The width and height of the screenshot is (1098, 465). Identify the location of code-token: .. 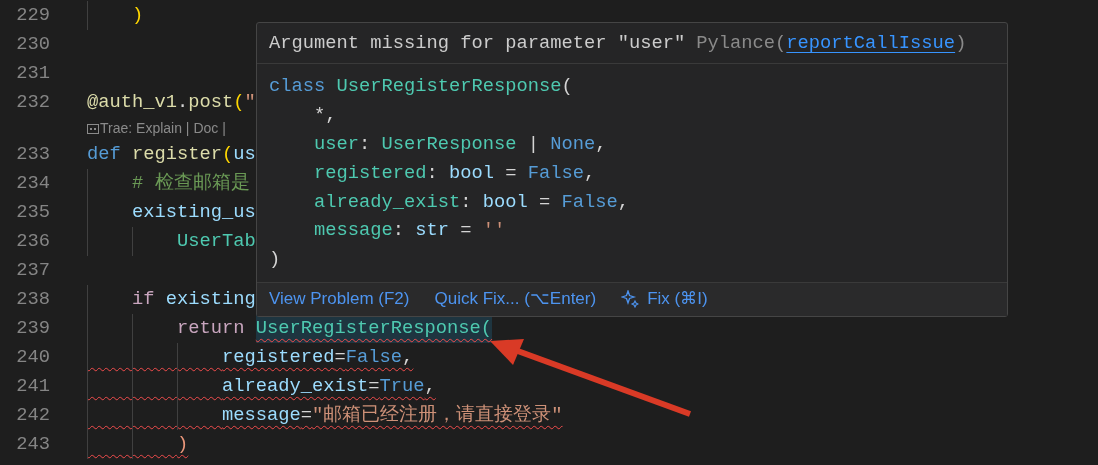
(183, 103).